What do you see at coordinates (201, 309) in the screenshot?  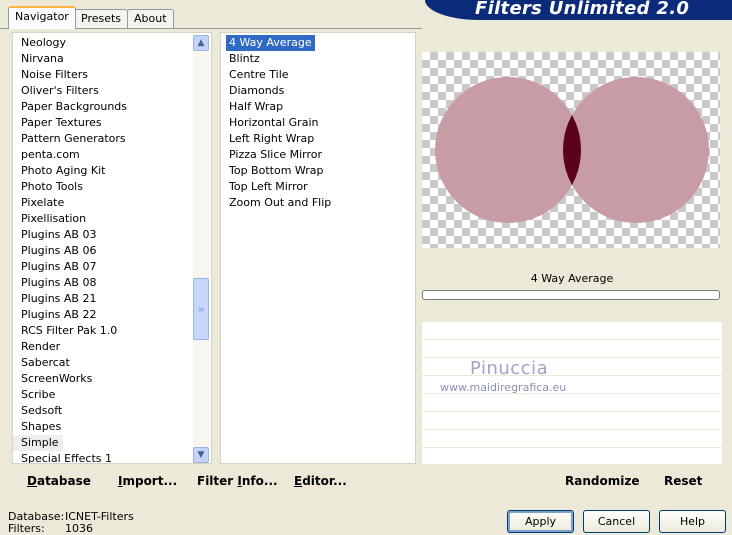 I see `scroll-thumb: ≡` at bounding box center [201, 309].